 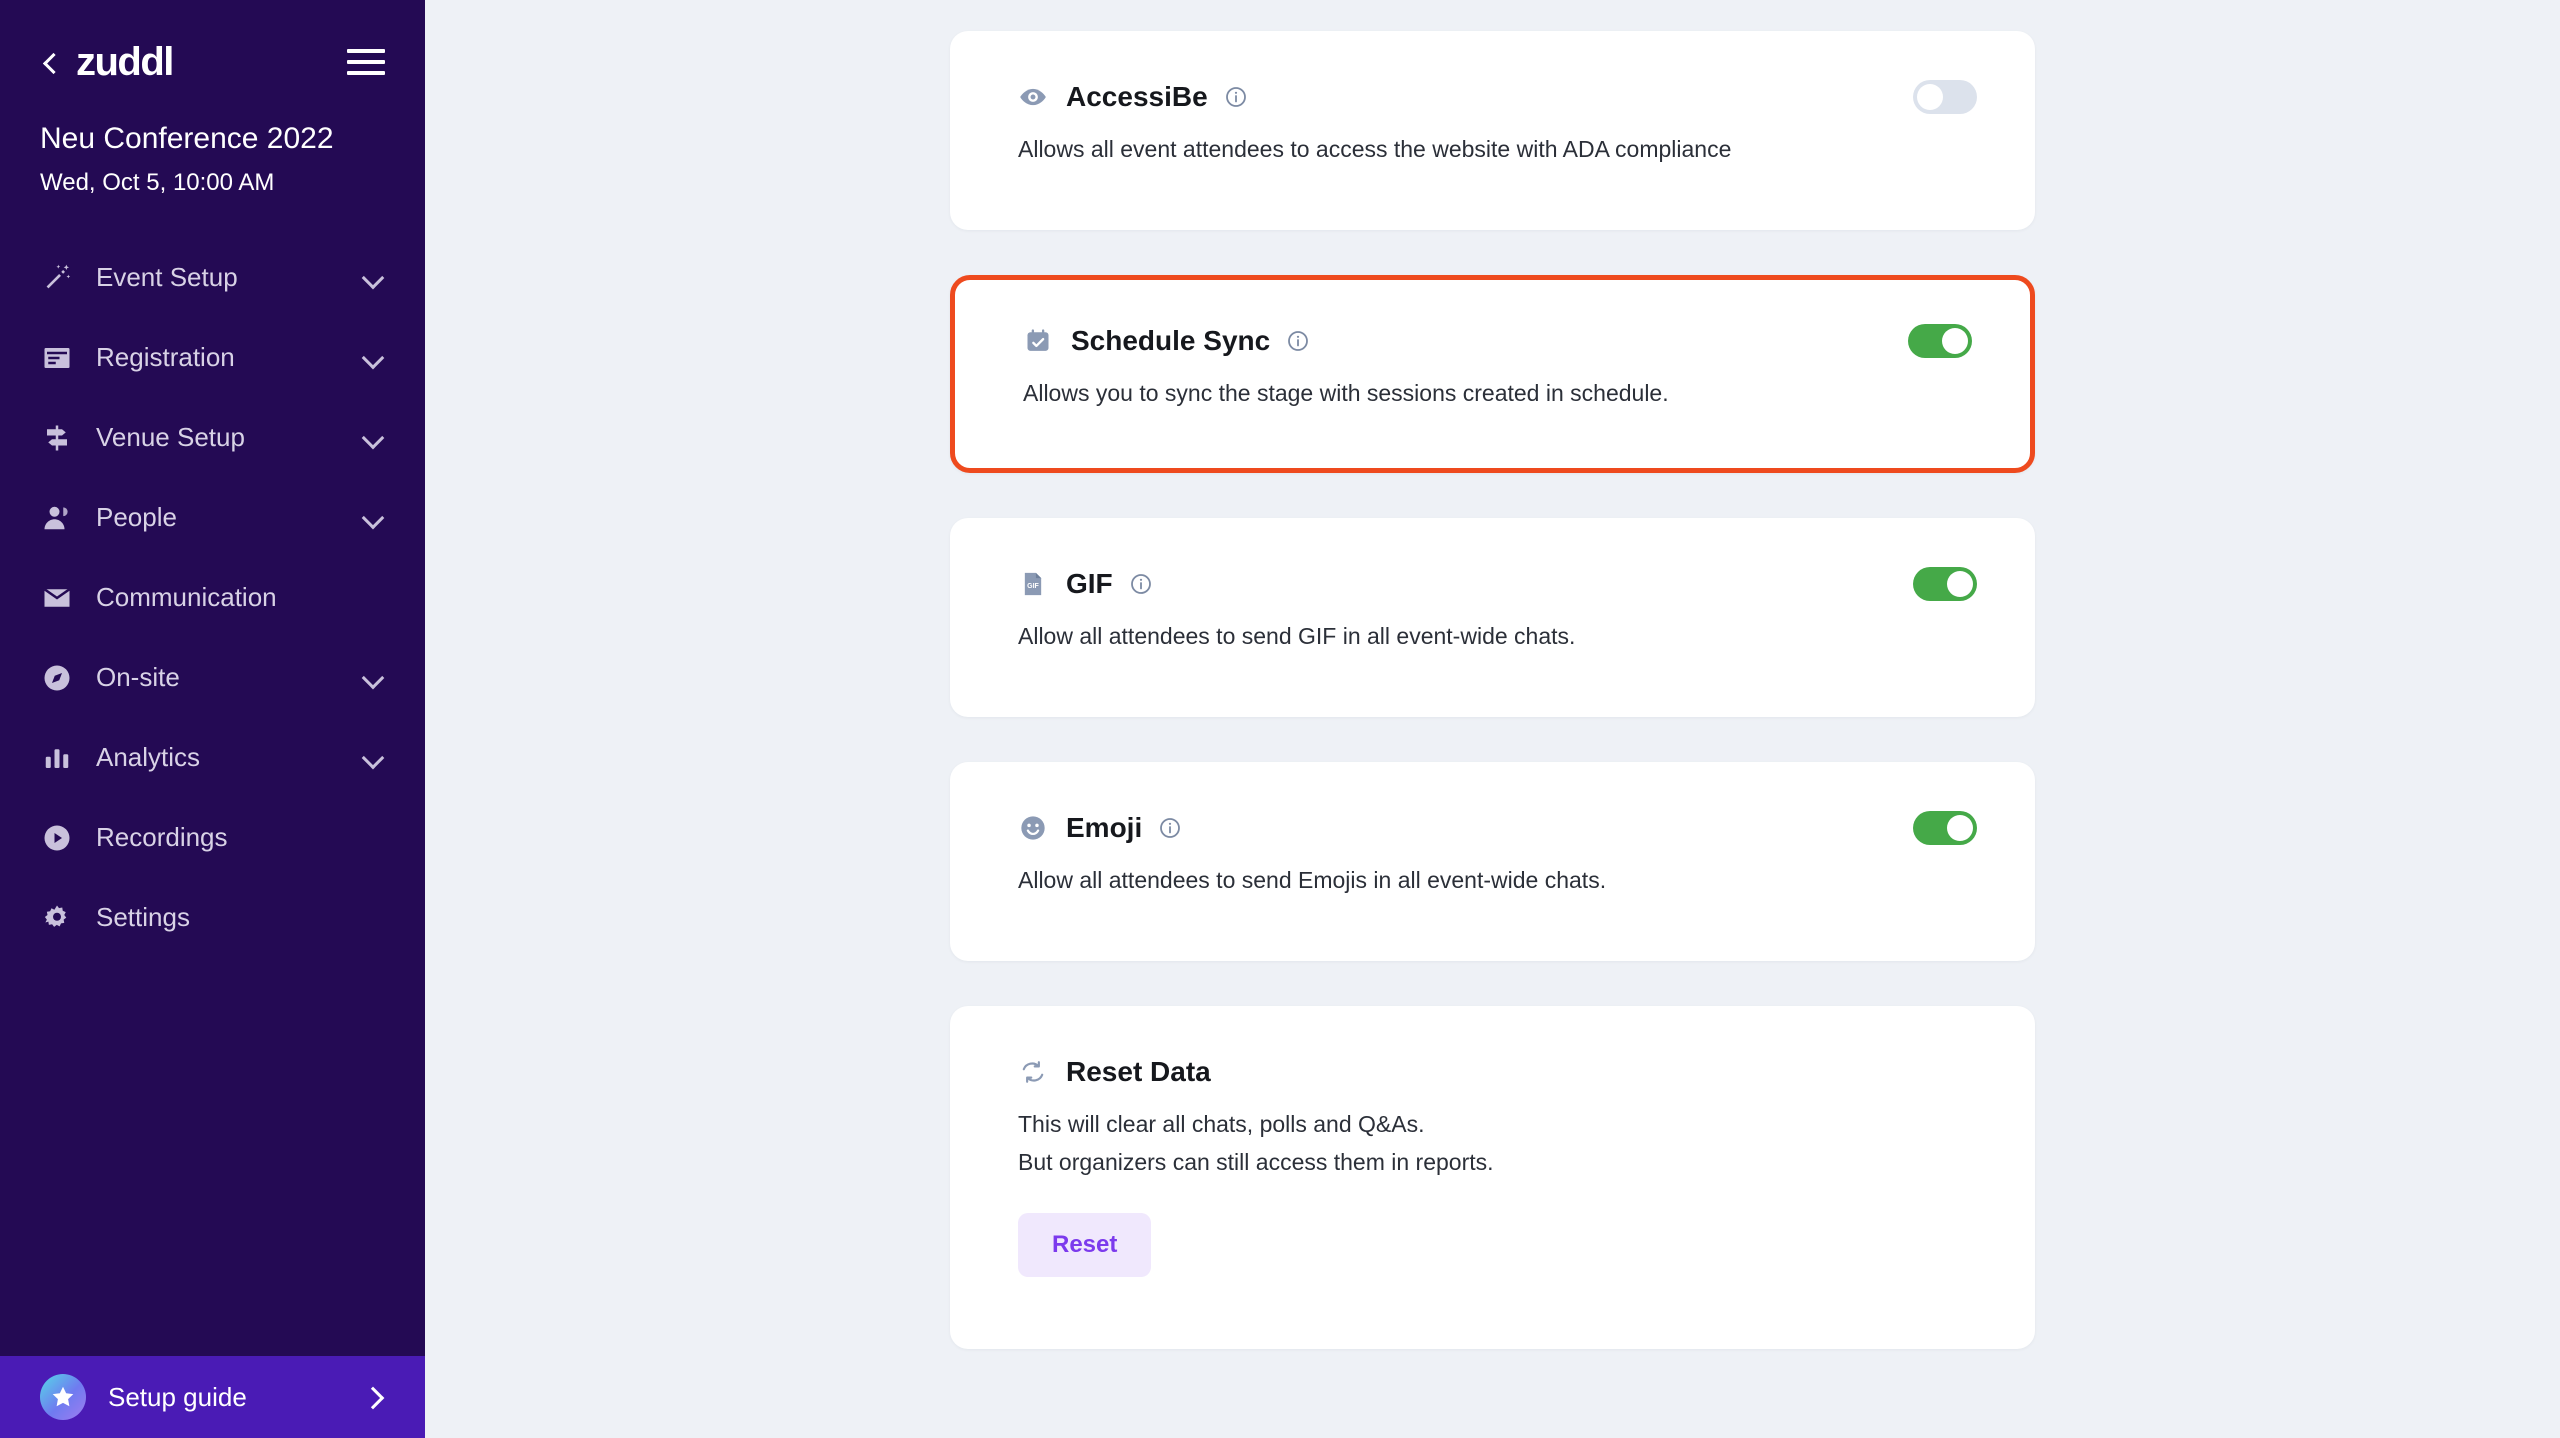 I want to click on sidebar-item-analytics: Analytics, so click(x=212, y=758).